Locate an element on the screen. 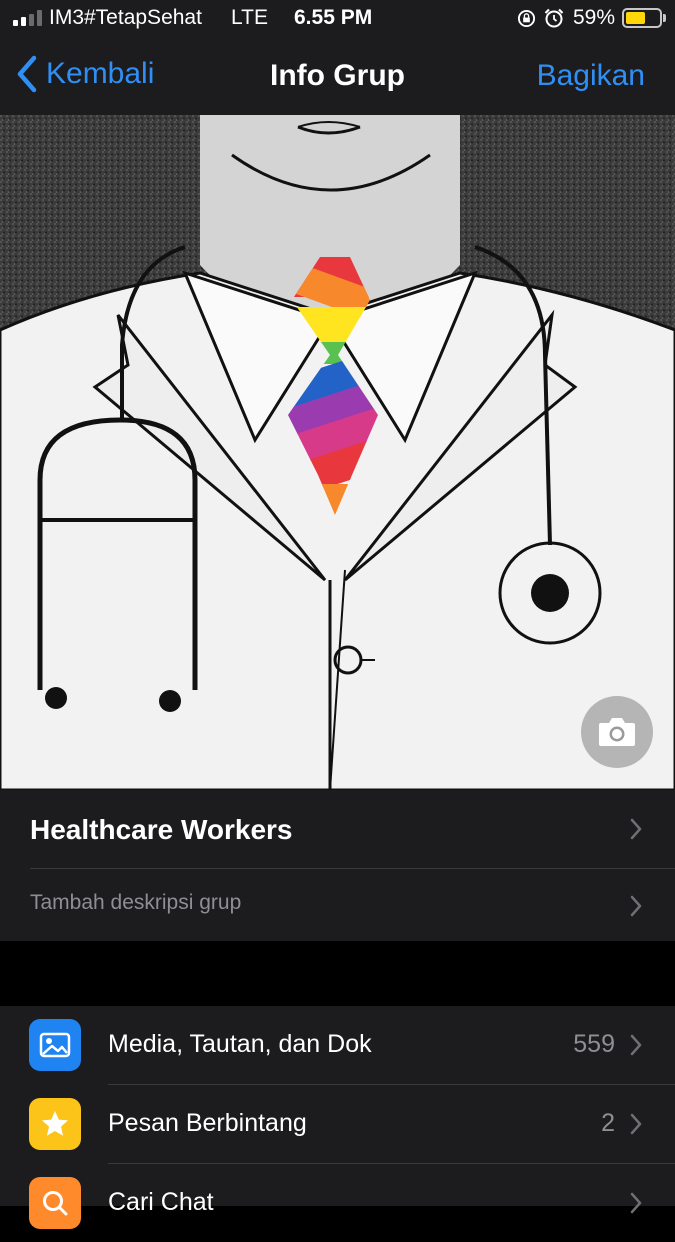  group-name: Healthcare Workers is located at coordinates (161, 829).